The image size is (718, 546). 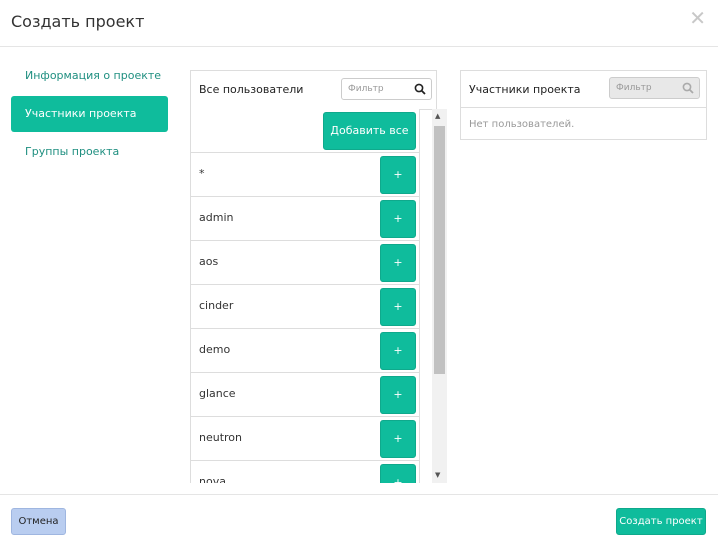 What do you see at coordinates (78, 21) in the screenshot?
I see `modal-title: Создать проект` at bounding box center [78, 21].